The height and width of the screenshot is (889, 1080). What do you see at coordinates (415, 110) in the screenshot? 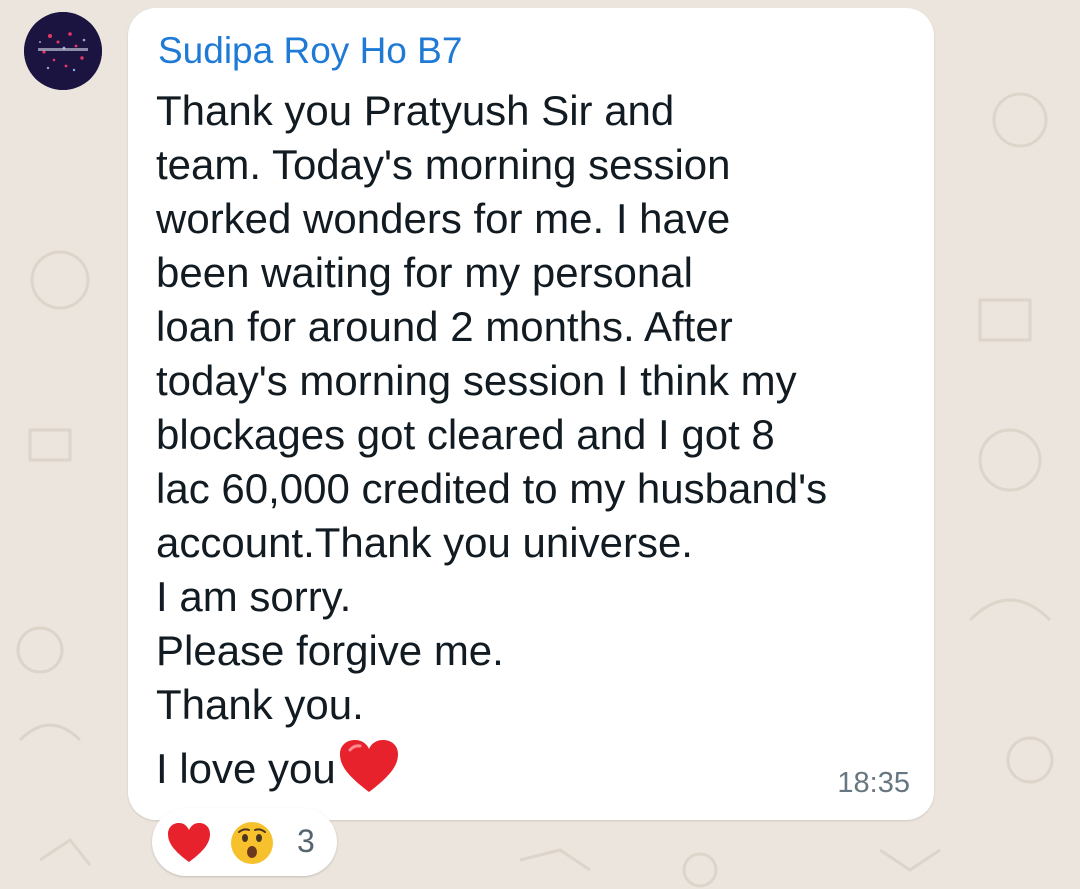
I see `message-line: Thank you Pratyush Sir and` at bounding box center [415, 110].